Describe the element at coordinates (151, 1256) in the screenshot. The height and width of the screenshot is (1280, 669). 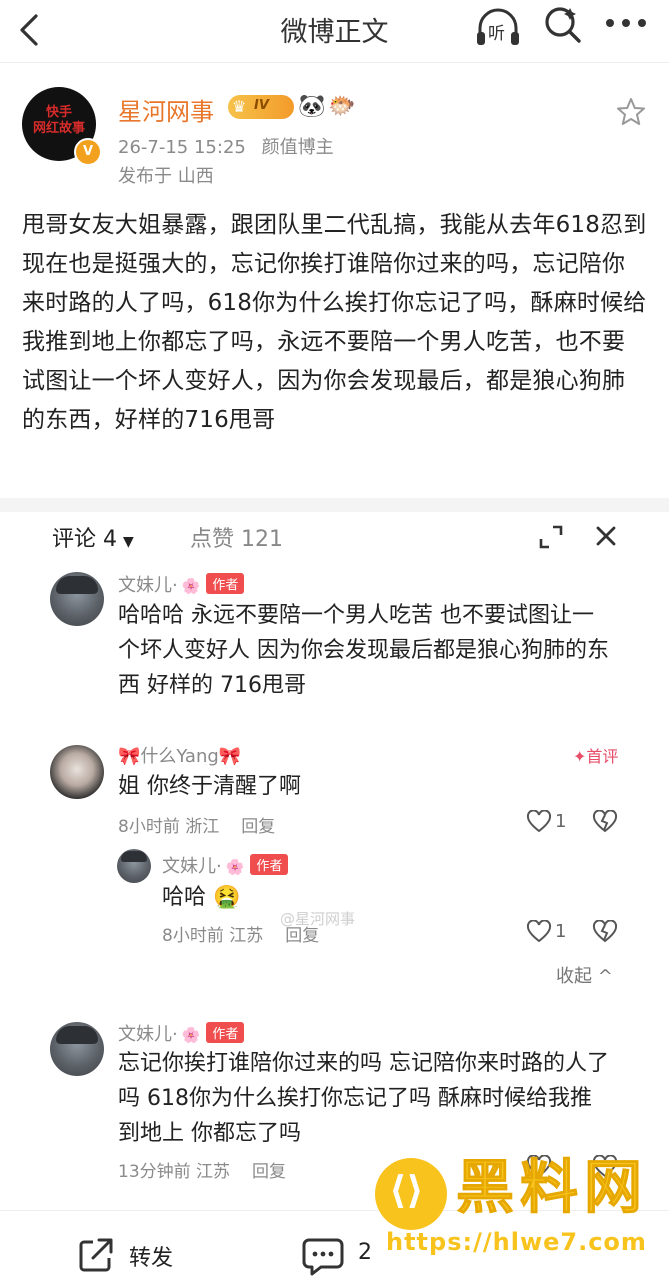
I see `repost-button: 转发` at that location.